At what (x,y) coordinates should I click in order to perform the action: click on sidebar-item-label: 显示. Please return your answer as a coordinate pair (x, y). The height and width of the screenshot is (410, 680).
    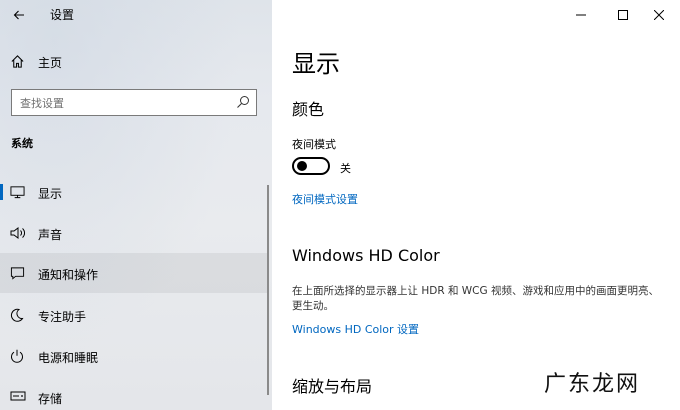
    Looking at the image, I should click on (50, 194).